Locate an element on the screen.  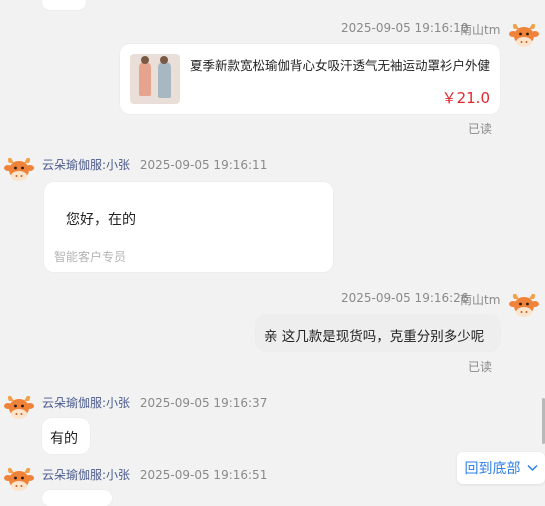
message-bubble: 您好，在的 智能客户专员 is located at coordinates (188, 227).